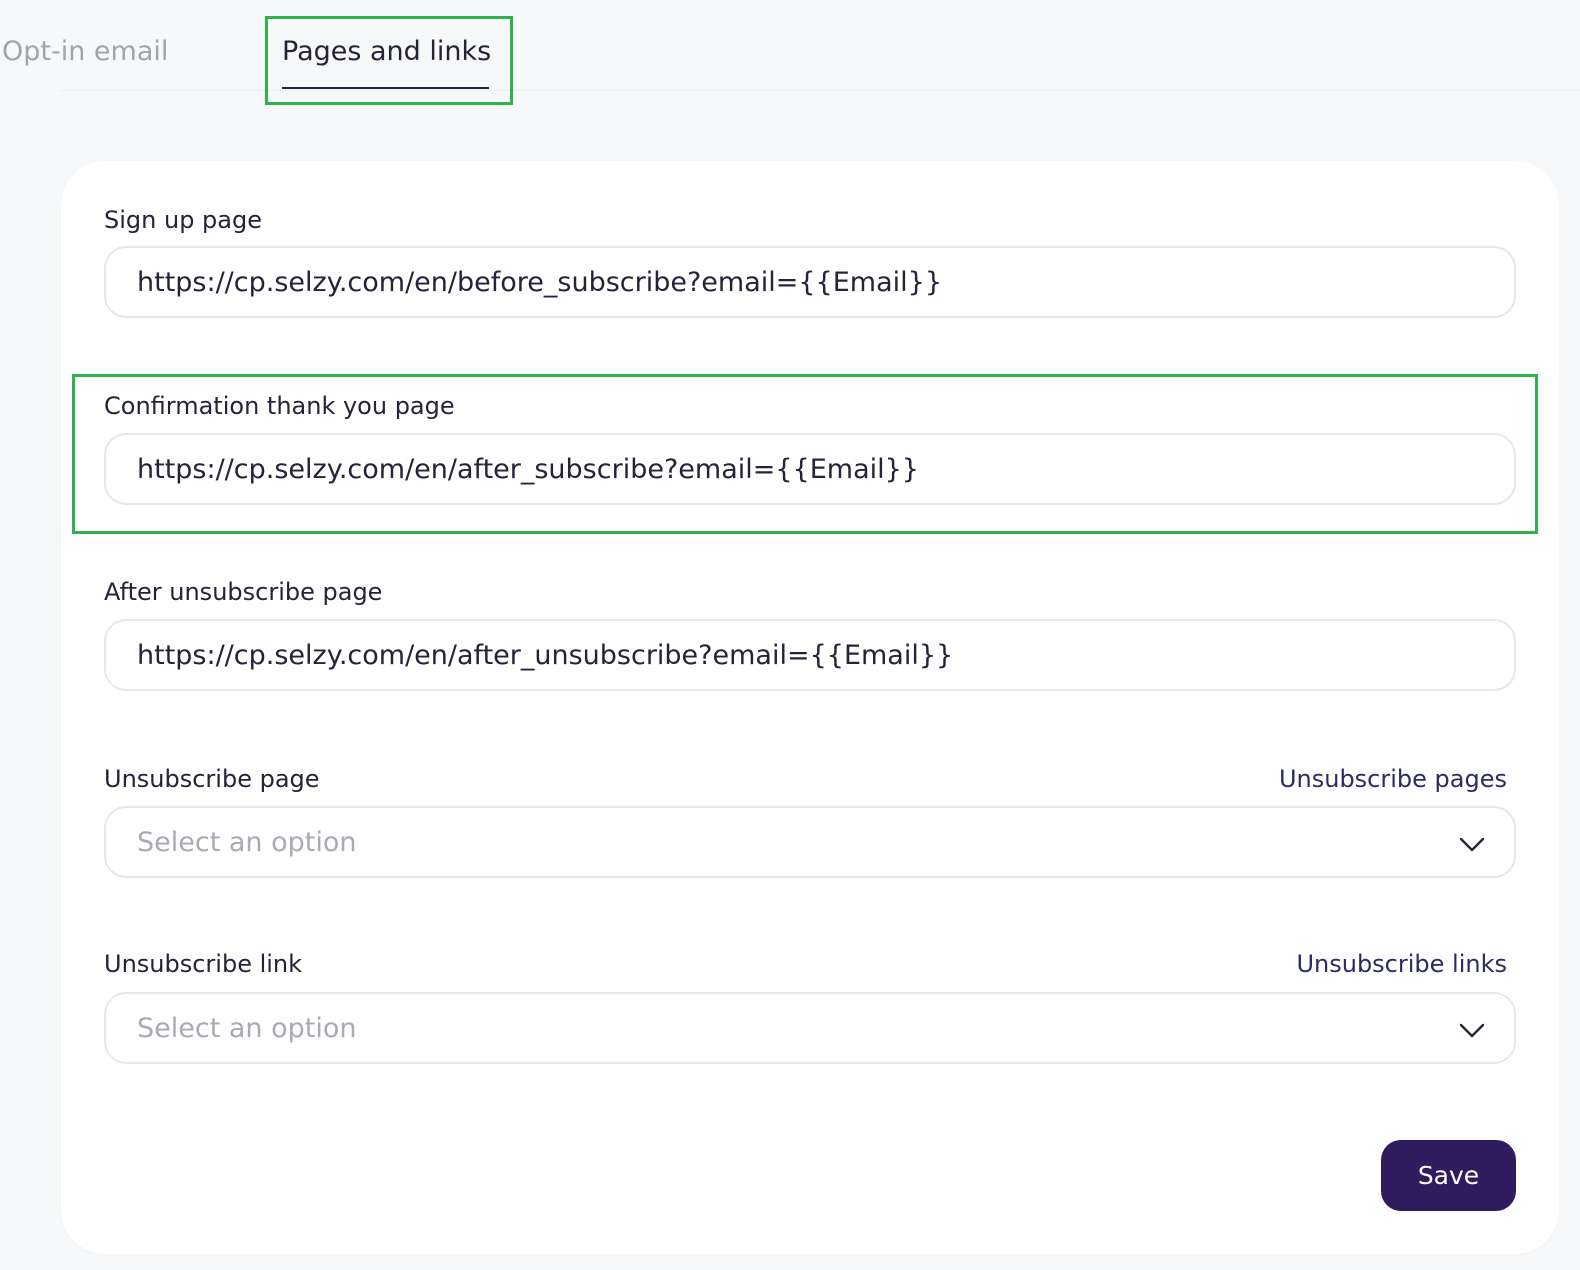 The width and height of the screenshot is (1580, 1270). What do you see at coordinates (183, 220) in the screenshot?
I see `signup-page-label: Sign up page` at bounding box center [183, 220].